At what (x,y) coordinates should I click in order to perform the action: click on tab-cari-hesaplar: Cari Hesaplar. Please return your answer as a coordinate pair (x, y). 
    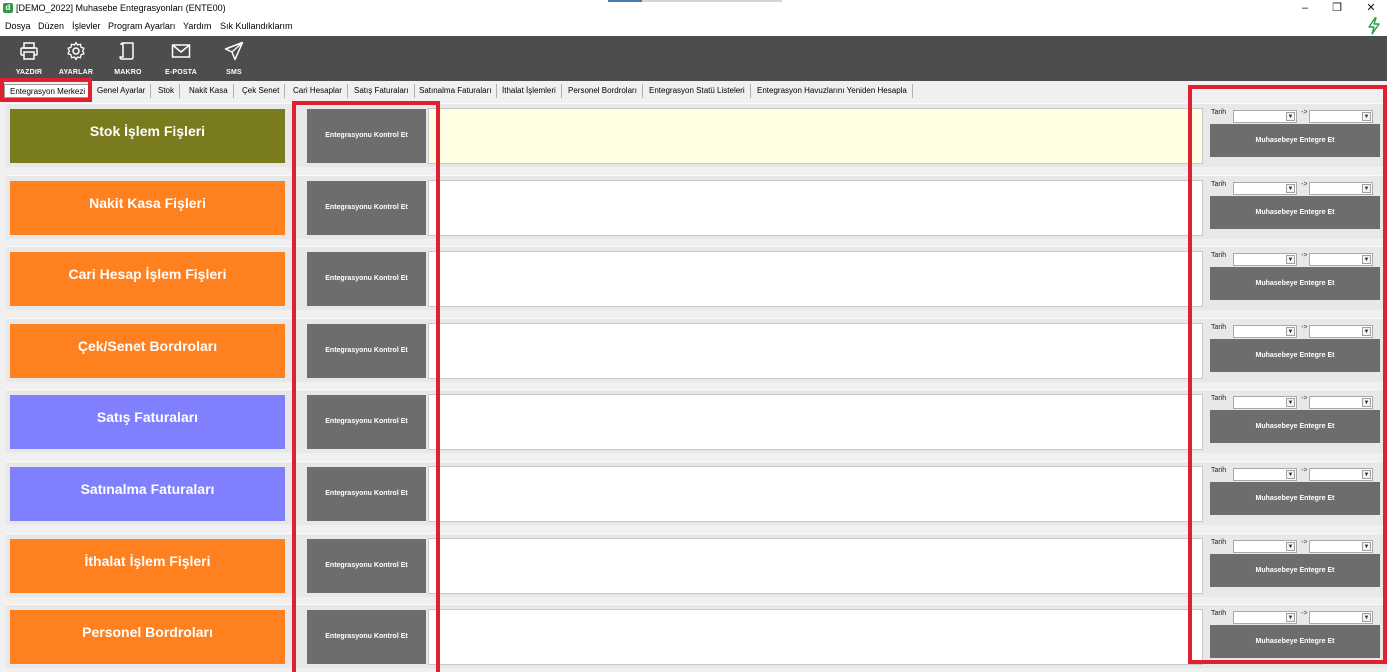
    Looking at the image, I should click on (318, 91).